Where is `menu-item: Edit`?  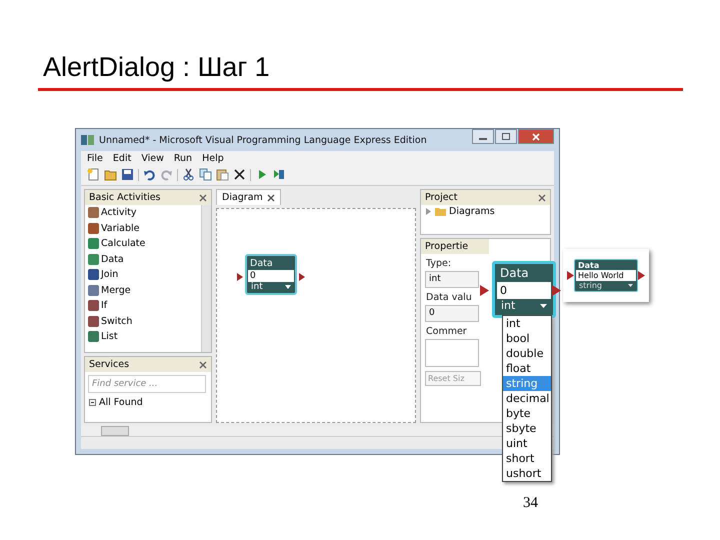 menu-item: Edit is located at coordinates (122, 158).